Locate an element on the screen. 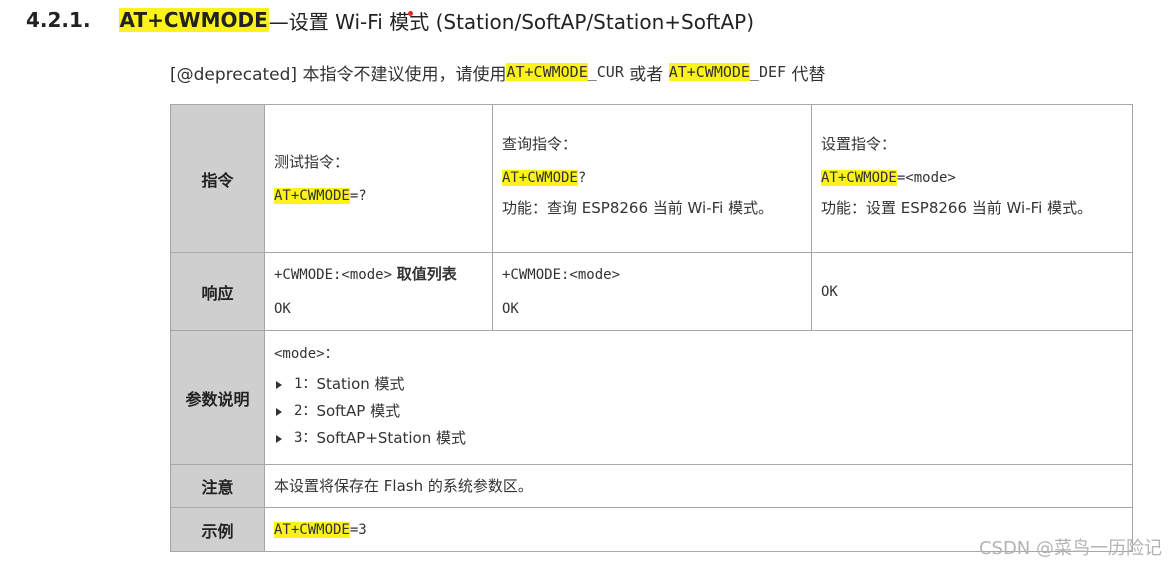 This screenshot has height=568, width=1168. set-command-code: AT+CWMODE=<mode> is located at coordinates (972, 178).